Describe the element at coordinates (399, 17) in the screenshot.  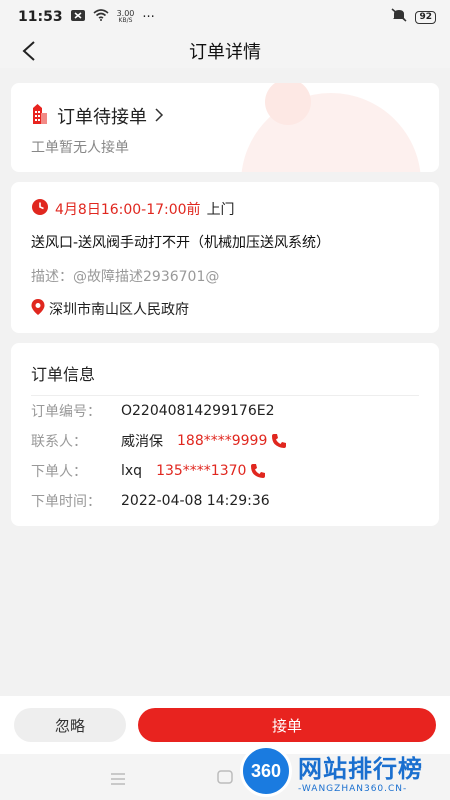
I see `mute-icon` at that location.